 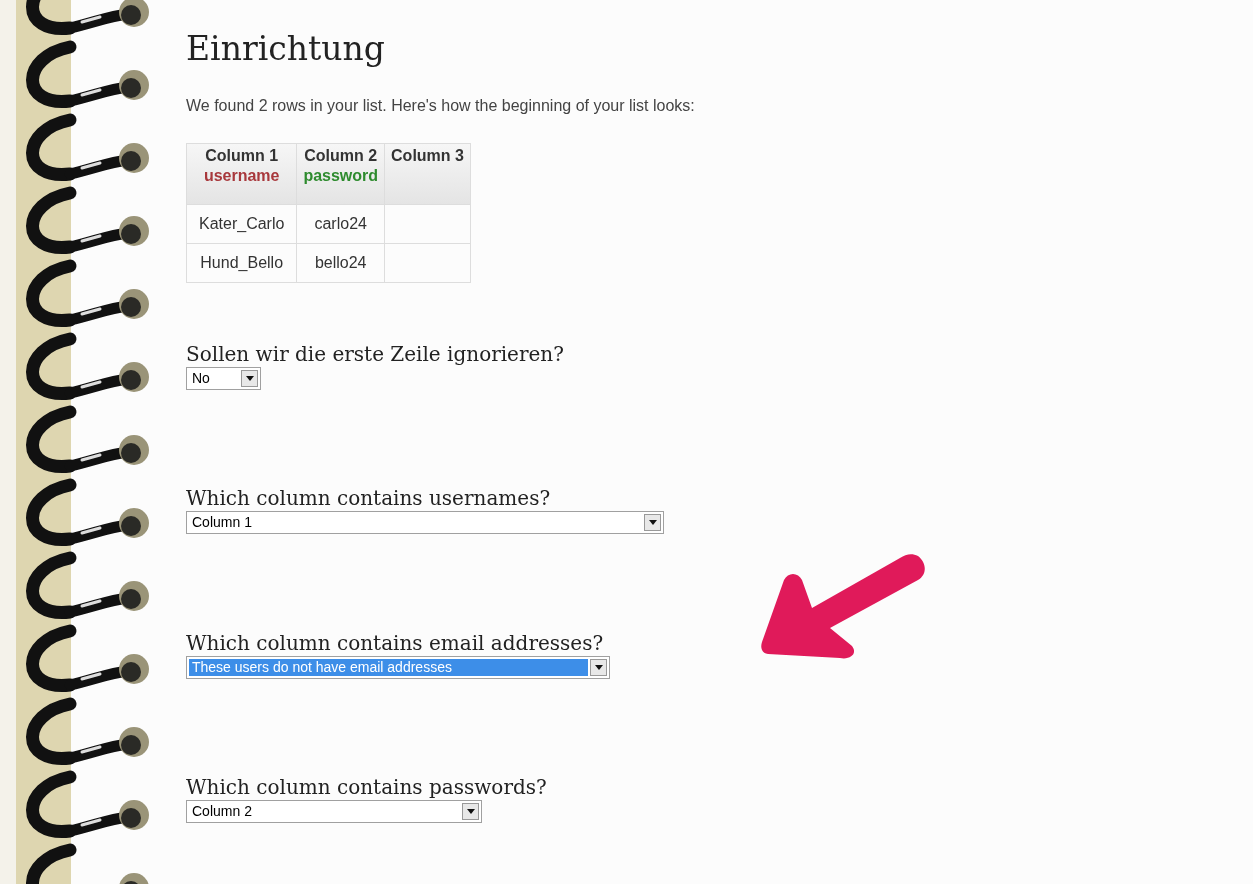 What do you see at coordinates (222, 522) in the screenshot?
I see `selected-value: Column 1` at bounding box center [222, 522].